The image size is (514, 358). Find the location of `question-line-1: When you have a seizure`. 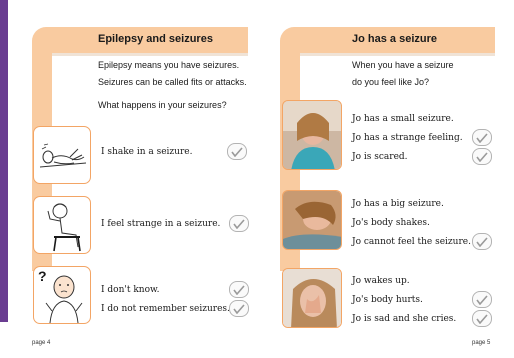

question-line-1: When you have a seizure is located at coordinates (403, 65).